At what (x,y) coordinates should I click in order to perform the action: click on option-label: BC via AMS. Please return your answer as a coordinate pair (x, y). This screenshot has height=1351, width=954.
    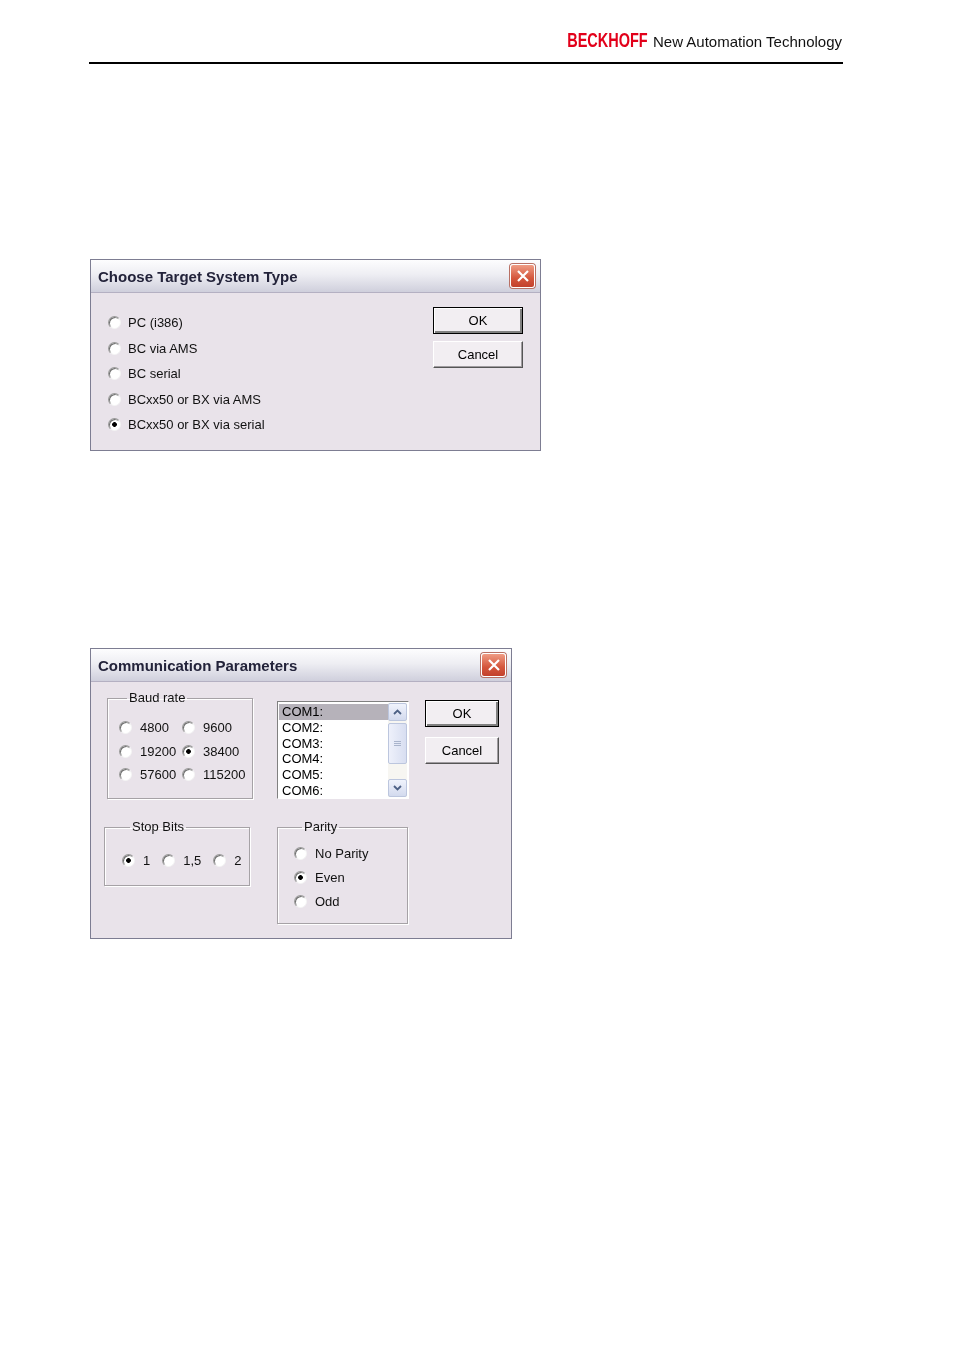
    Looking at the image, I should click on (163, 348).